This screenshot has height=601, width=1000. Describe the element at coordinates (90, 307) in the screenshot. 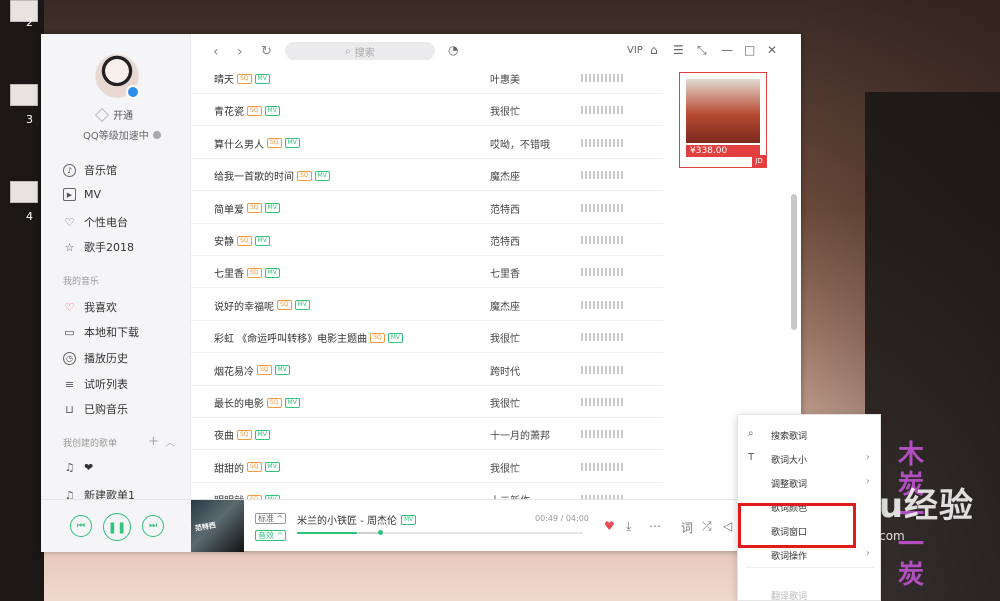

I see `sidebar-item-favorites: ♡ 我喜欢` at that location.